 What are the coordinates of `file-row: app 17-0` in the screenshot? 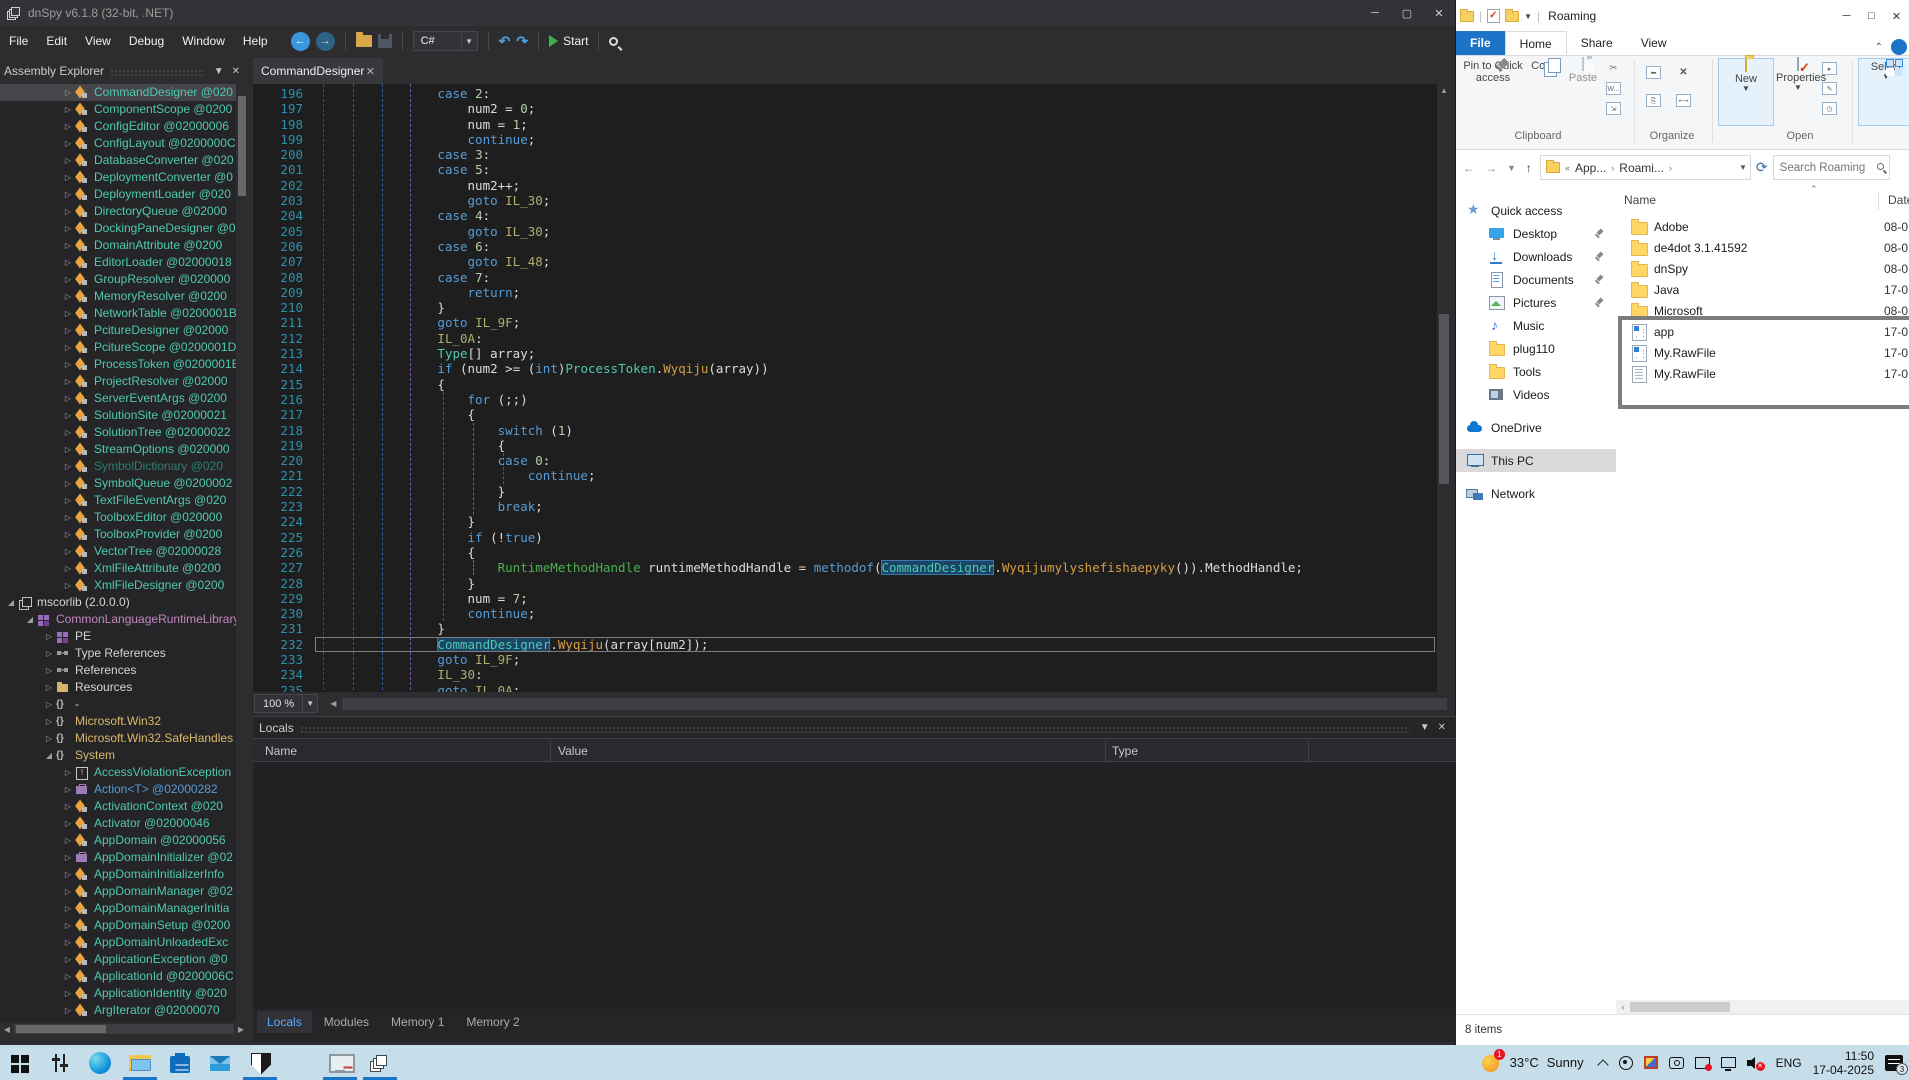 It's located at (1762, 331).